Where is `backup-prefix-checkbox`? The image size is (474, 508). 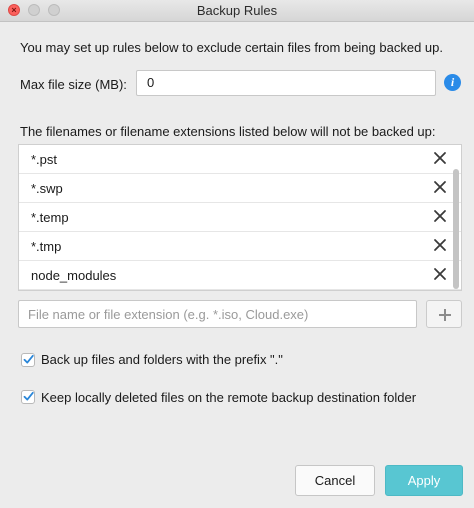 backup-prefix-checkbox is located at coordinates (28, 360).